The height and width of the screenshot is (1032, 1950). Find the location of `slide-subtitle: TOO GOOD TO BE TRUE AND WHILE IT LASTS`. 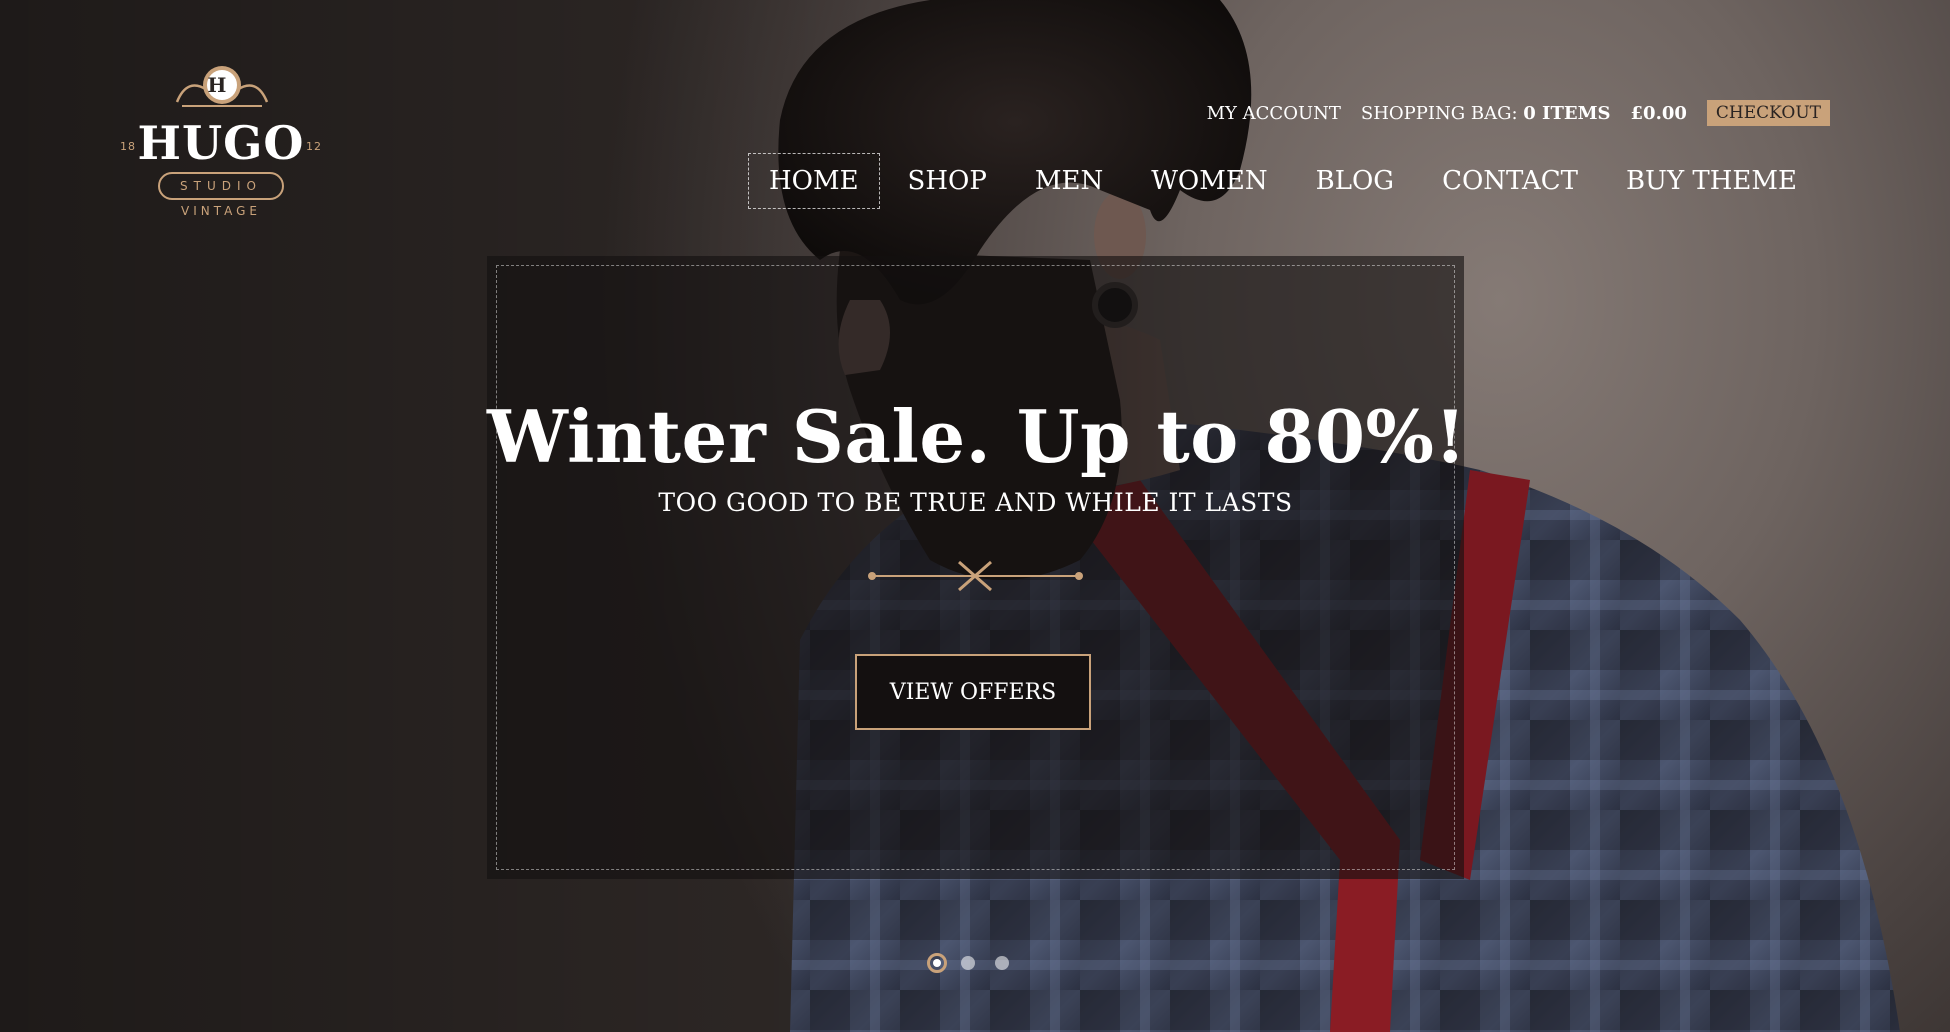

slide-subtitle: TOO GOOD TO BE TRUE AND WHILE IT LASTS is located at coordinates (975, 502).